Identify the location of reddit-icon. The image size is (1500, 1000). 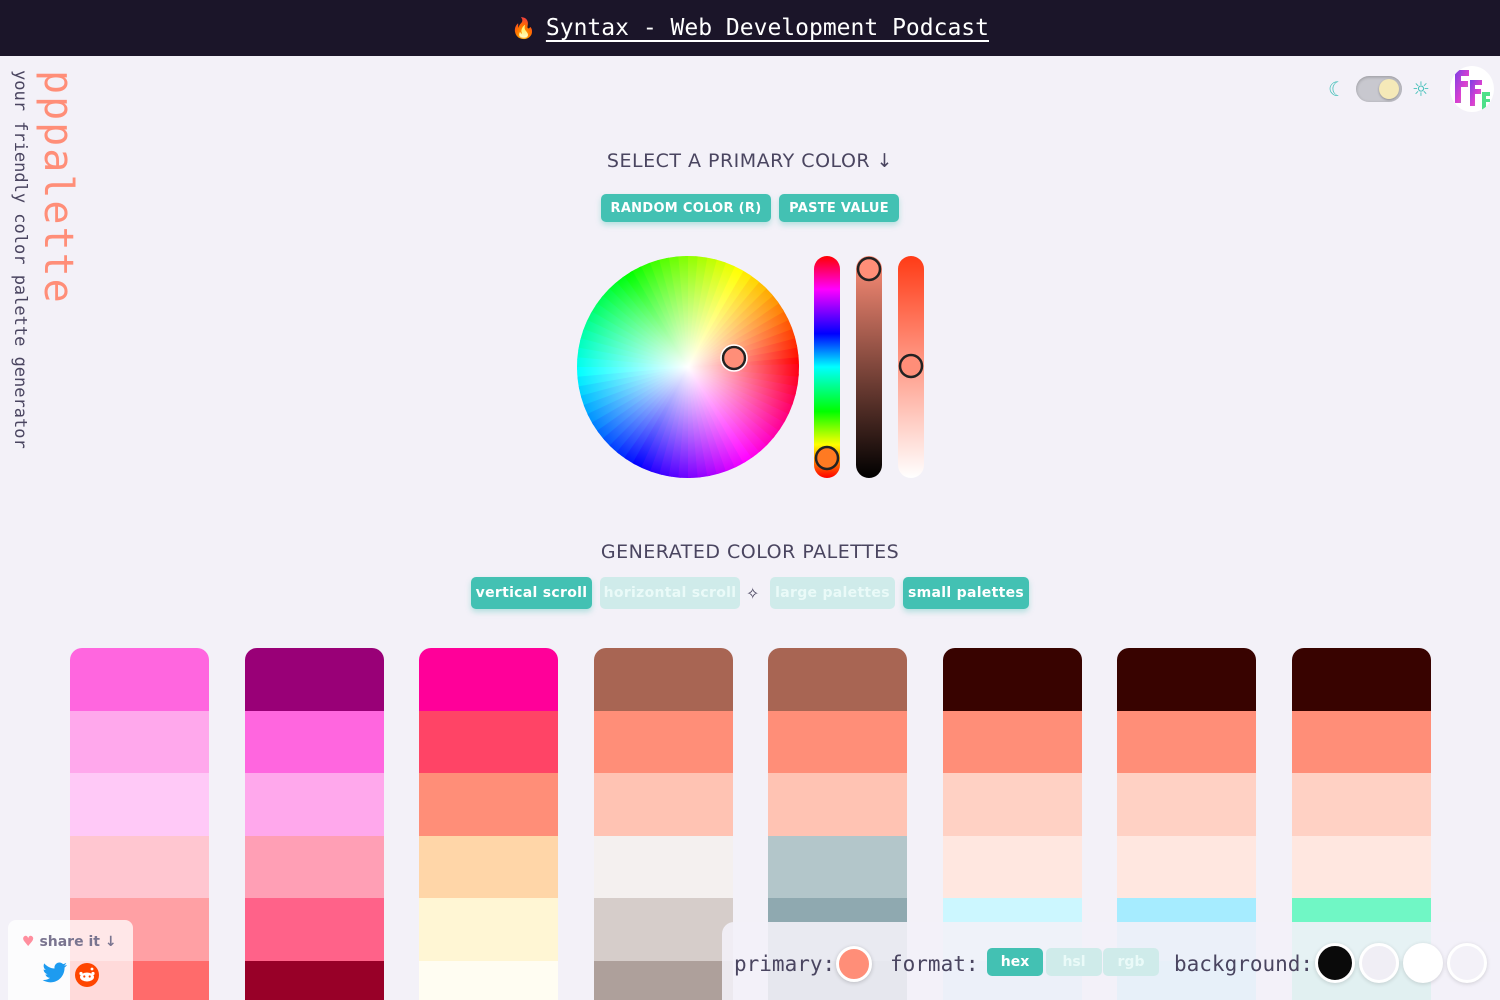
(87, 975).